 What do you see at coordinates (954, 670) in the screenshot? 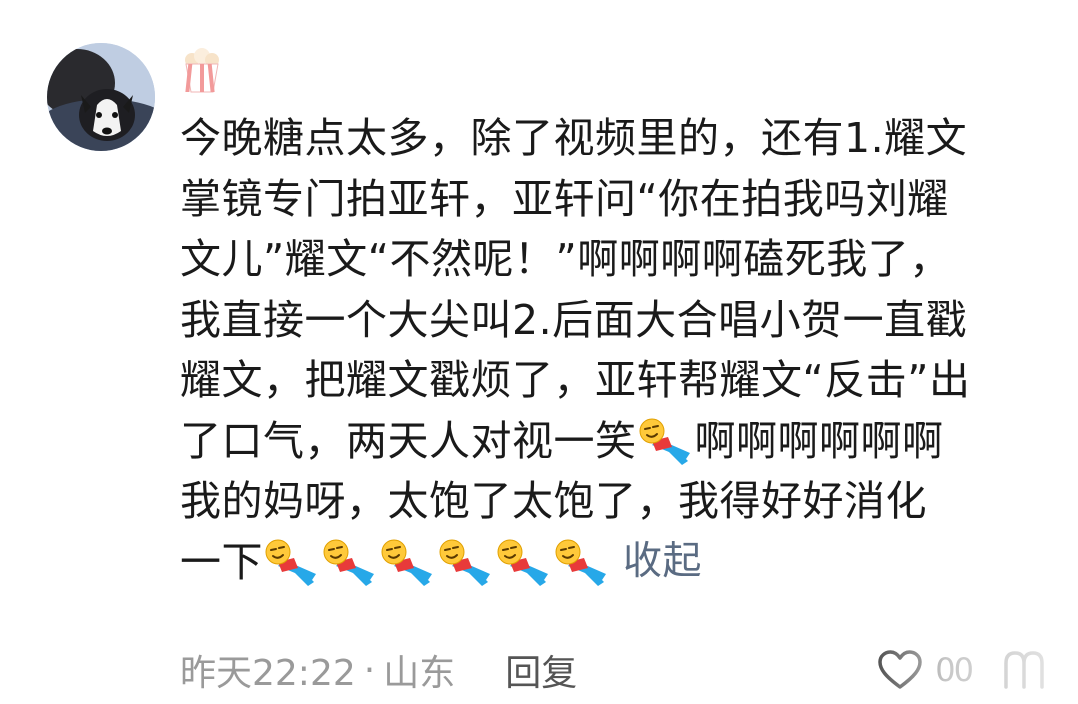
I see `like-count: 00` at bounding box center [954, 670].